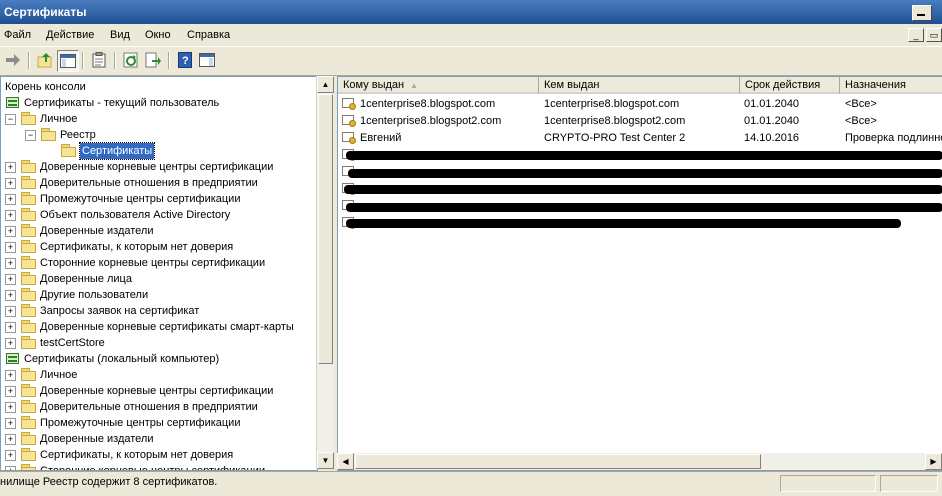 Image resolution: width=942 pixels, height=496 pixels. Describe the element at coordinates (17, 35) in the screenshot. I see `menu-file: Файл` at that location.